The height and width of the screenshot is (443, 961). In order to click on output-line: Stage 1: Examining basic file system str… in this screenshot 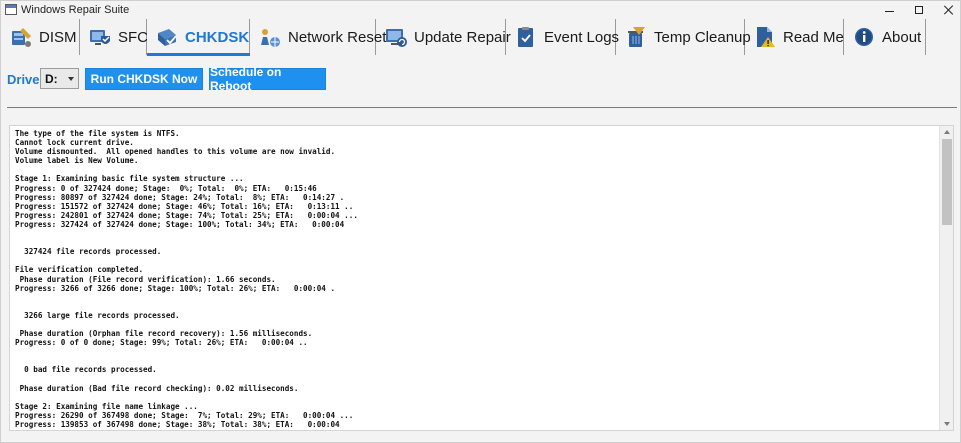, I will do `click(129, 179)`.